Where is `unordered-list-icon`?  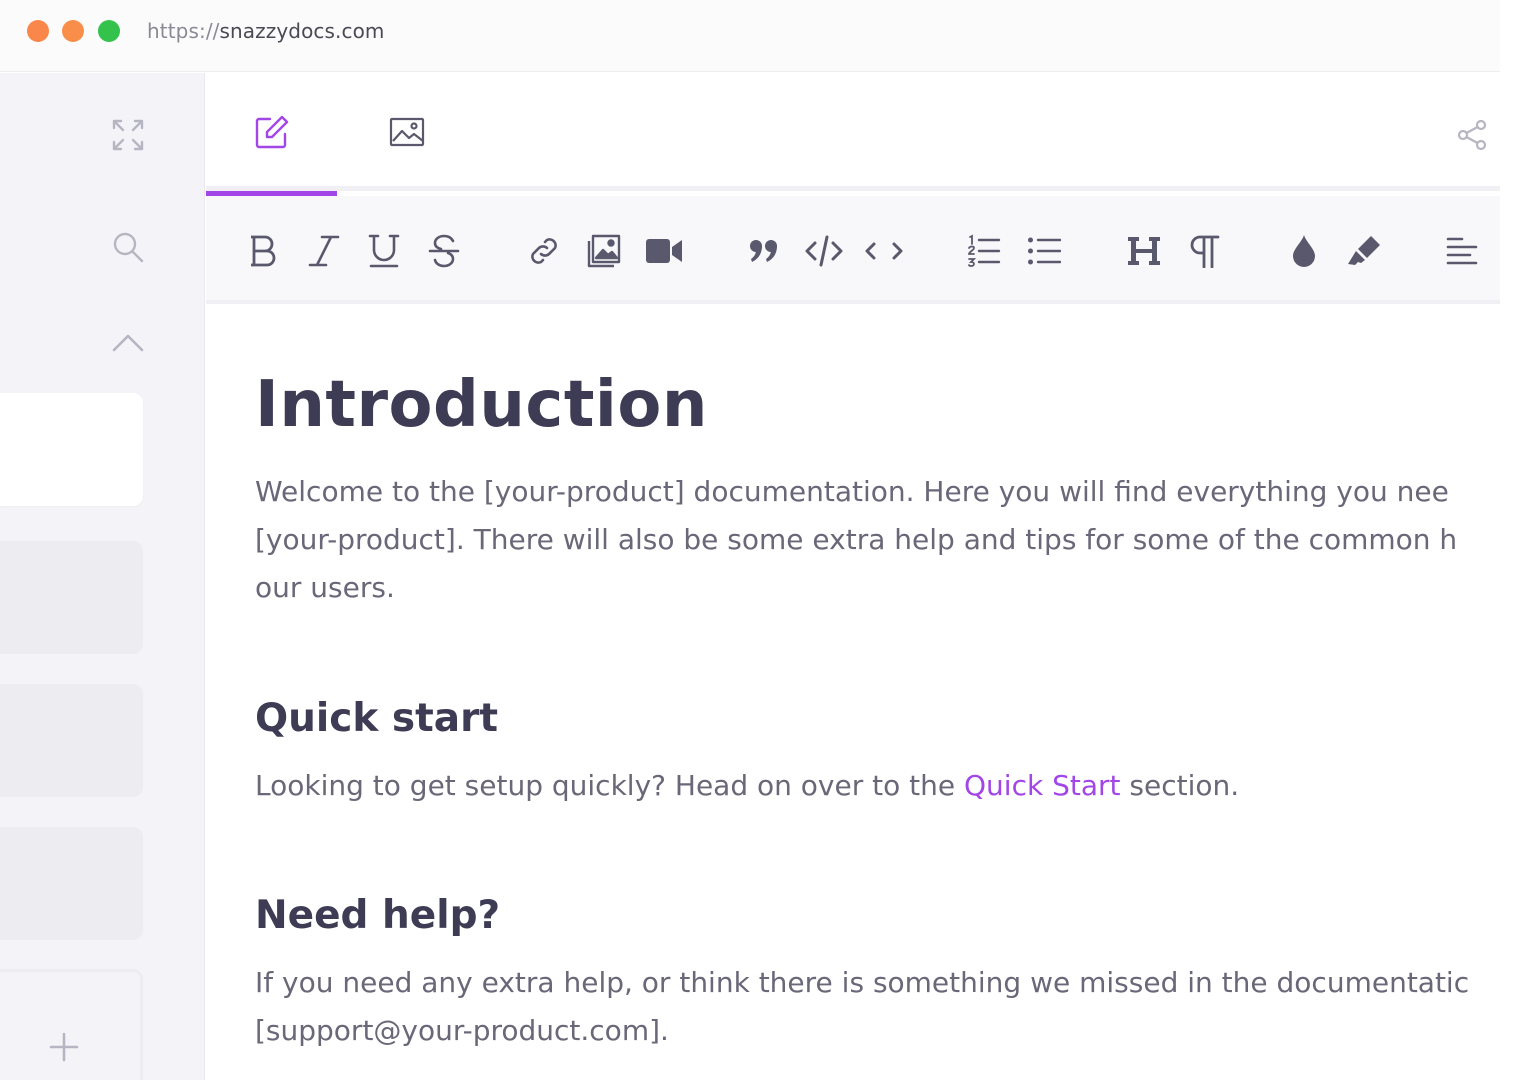
unordered-list-icon is located at coordinates (1044, 251).